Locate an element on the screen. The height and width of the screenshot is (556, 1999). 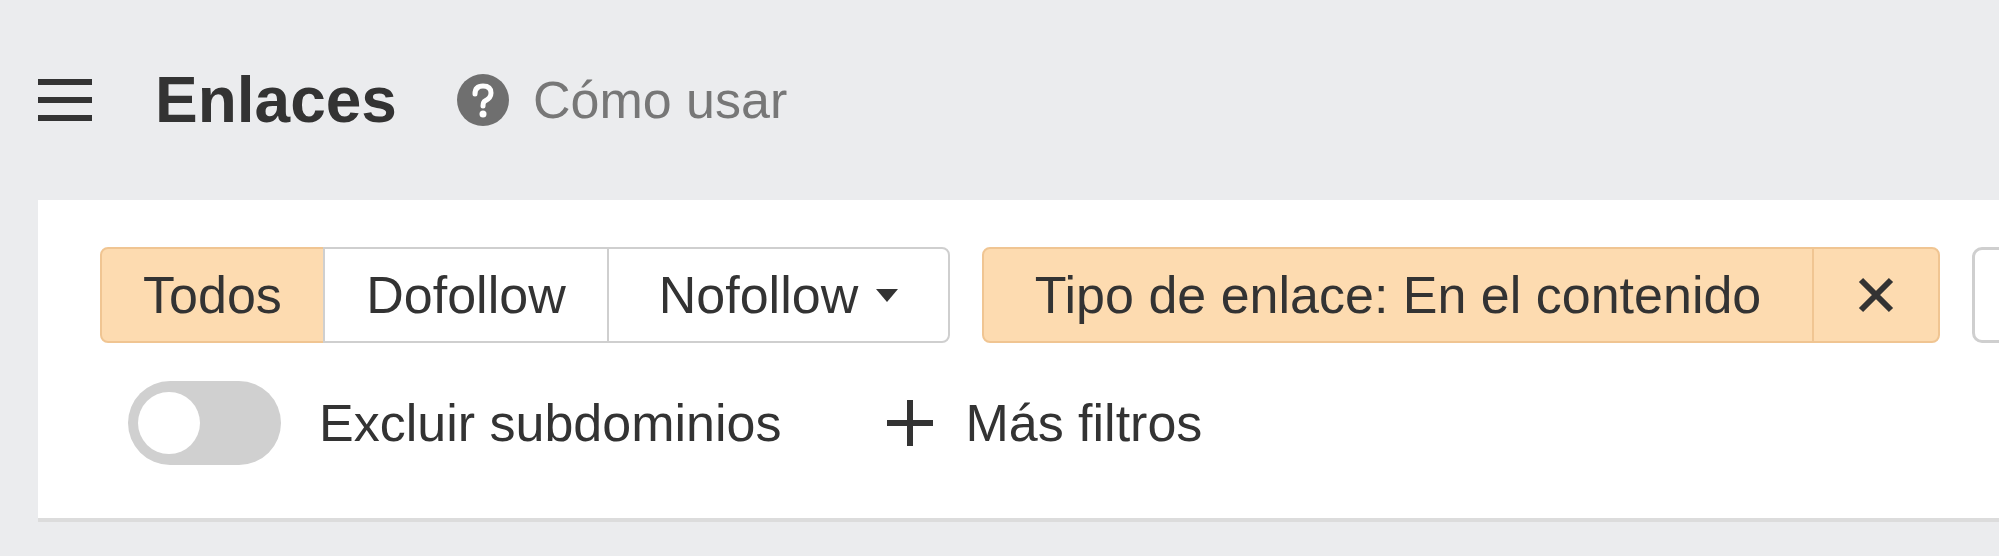
plus-icon is located at coordinates (910, 423).